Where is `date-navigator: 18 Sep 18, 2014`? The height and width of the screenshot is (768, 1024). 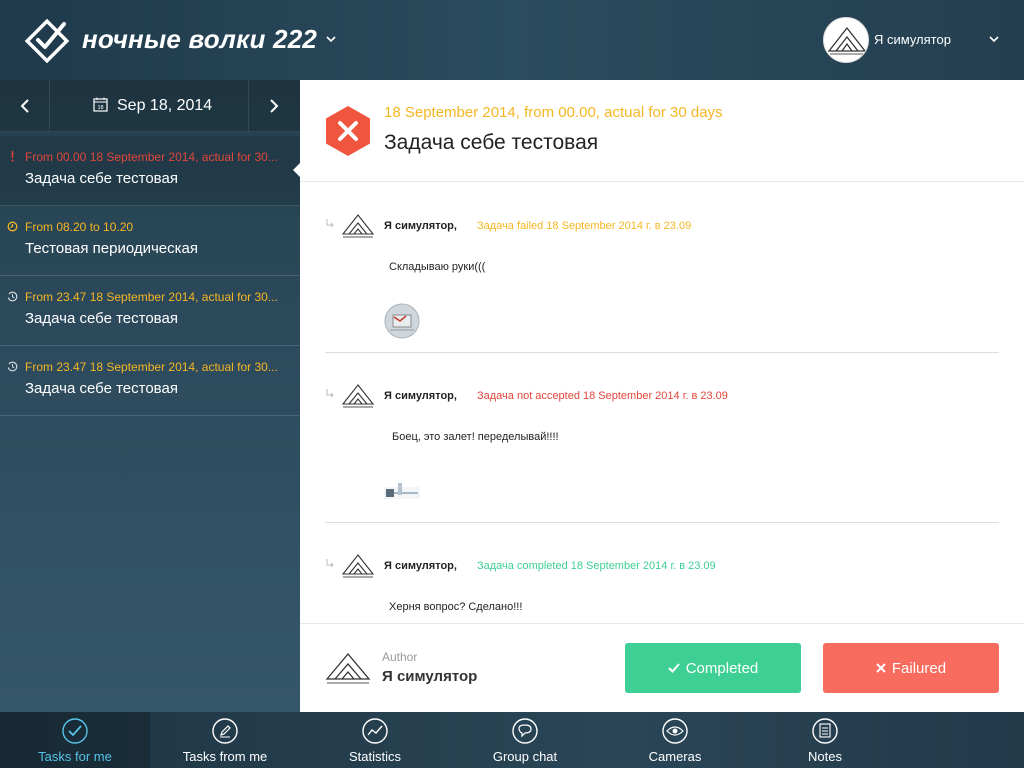 date-navigator: 18 Sep 18, 2014 is located at coordinates (150, 106).